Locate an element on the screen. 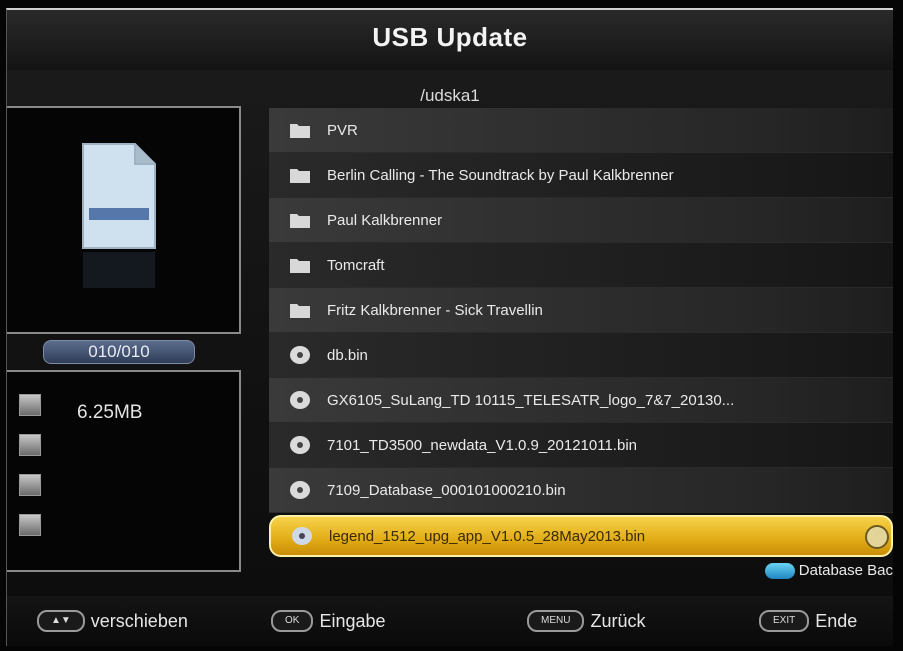 This screenshot has width=903, height=651. file-size: 6.25MB is located at coordinates (110, 412).